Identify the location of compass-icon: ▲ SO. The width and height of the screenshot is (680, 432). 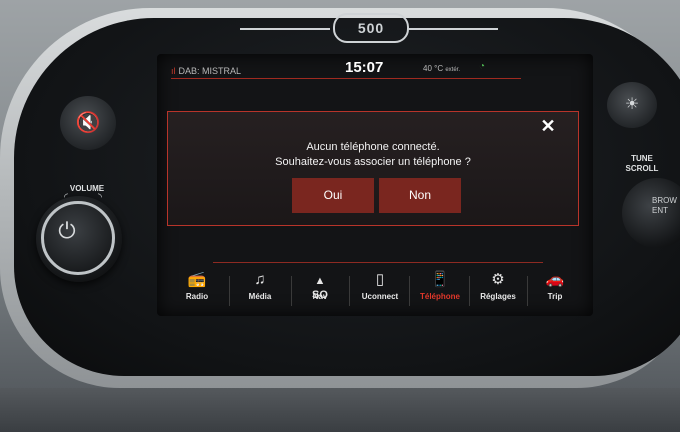
(320, 288).